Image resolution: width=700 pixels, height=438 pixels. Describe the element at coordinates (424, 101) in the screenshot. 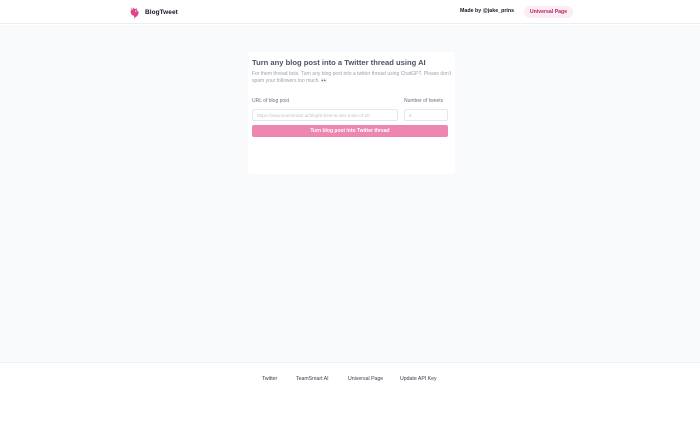

I see `tweet-count-label: Number of tweets` at that location.